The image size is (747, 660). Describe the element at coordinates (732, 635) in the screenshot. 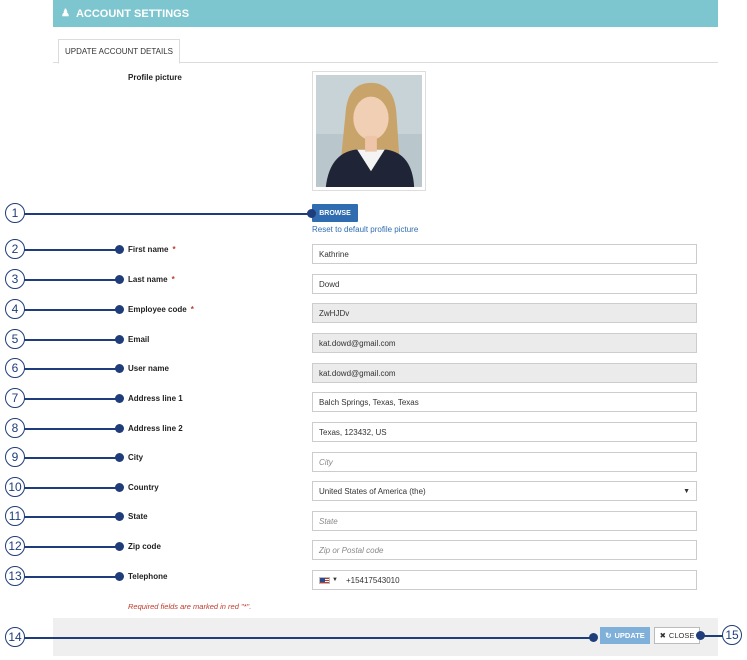

I see `callout-15: 15` at that location.